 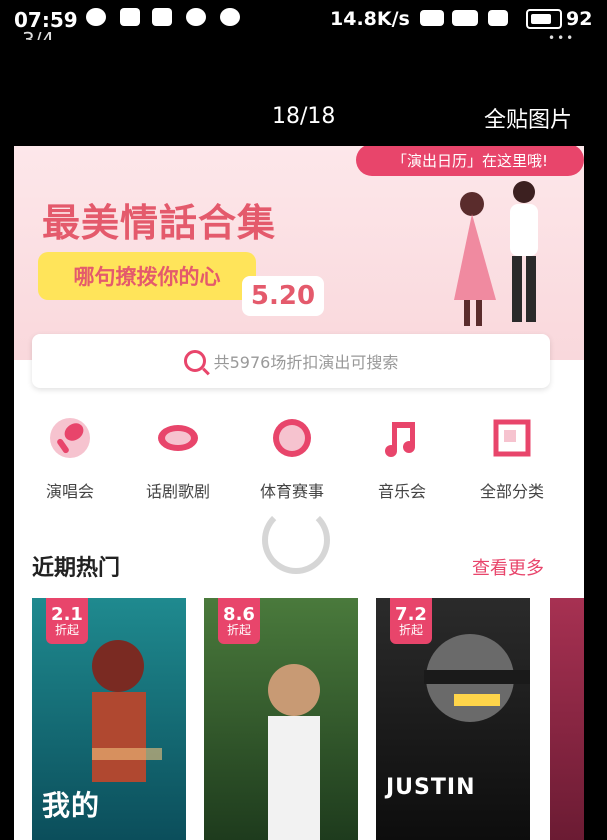 What do you see at coordinates (70, 438) in the screenshot?
I see `microphone-icon` at bounding box center [70, 438].